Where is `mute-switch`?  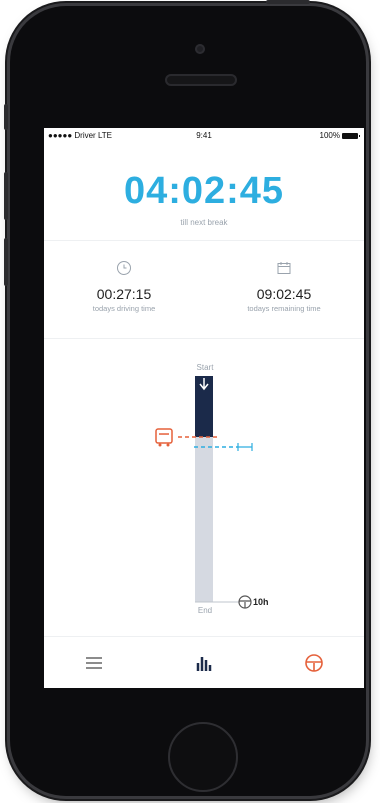
mute-switch is located at coordinates (6, 117).